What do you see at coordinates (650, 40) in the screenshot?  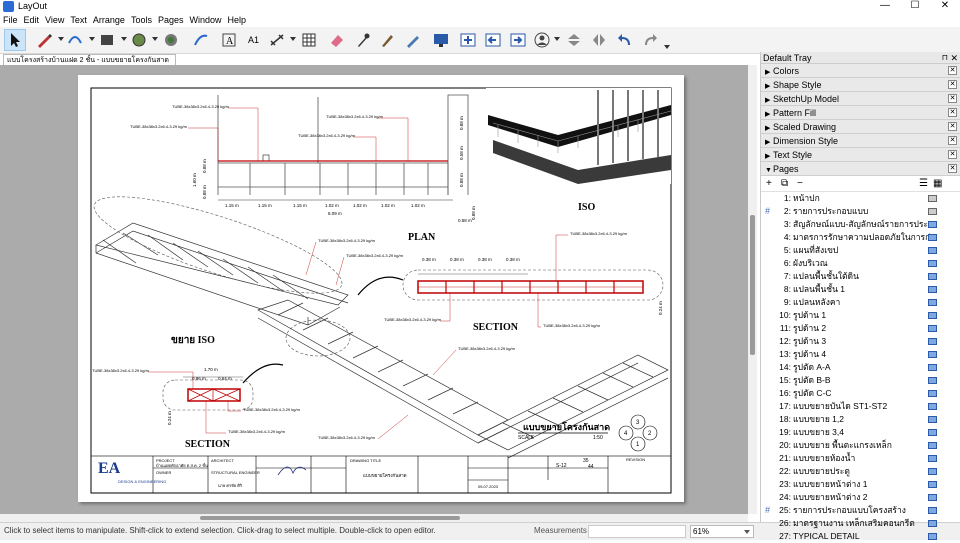 I see `redo-button` at bounding box center [650, 40].